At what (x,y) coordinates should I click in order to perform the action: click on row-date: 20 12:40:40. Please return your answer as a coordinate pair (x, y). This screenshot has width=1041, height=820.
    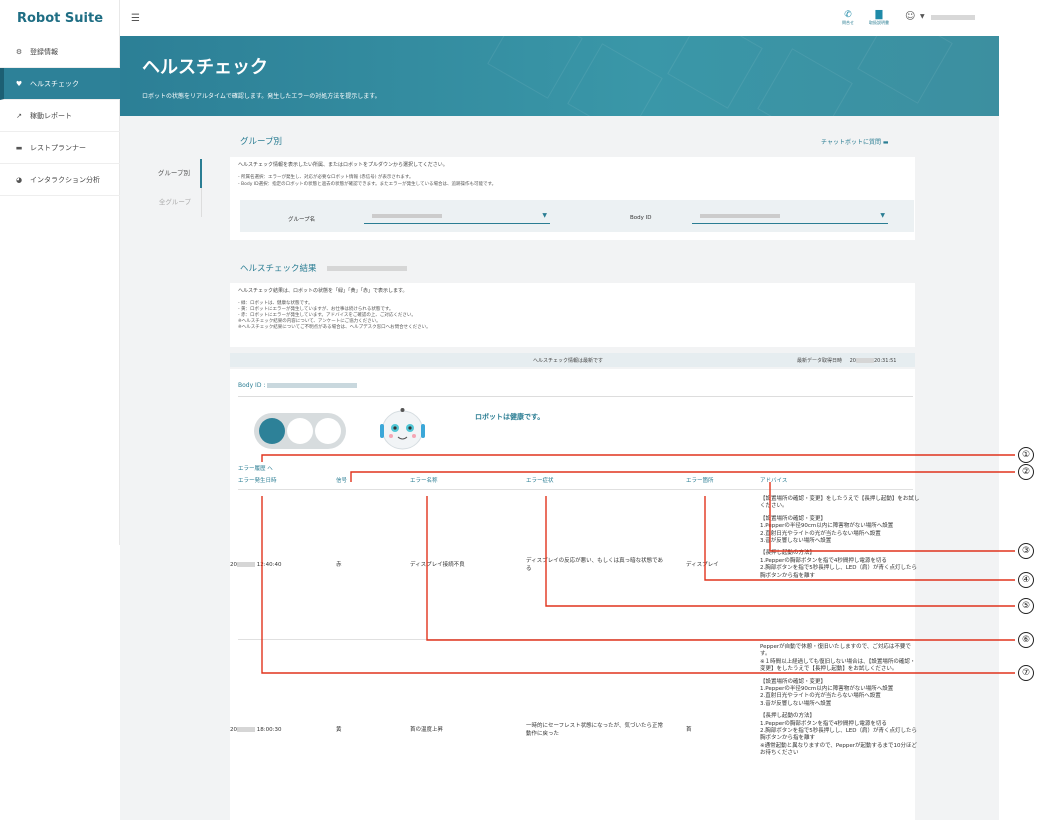
    Looking at the image, I should click on (255, 566).